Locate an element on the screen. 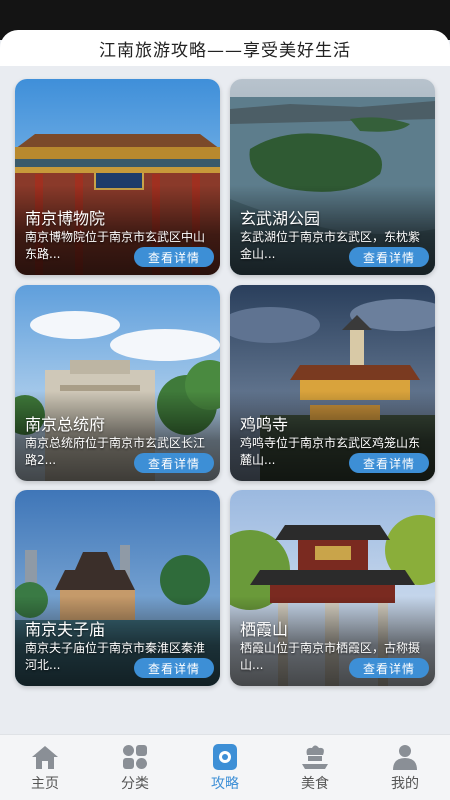  attraction-card-confucius-temple: 南京夫子庙 南京夫子庙位于南京市秦淮区秦淮河北... 查看详情 is located at coordinates (117, 588).